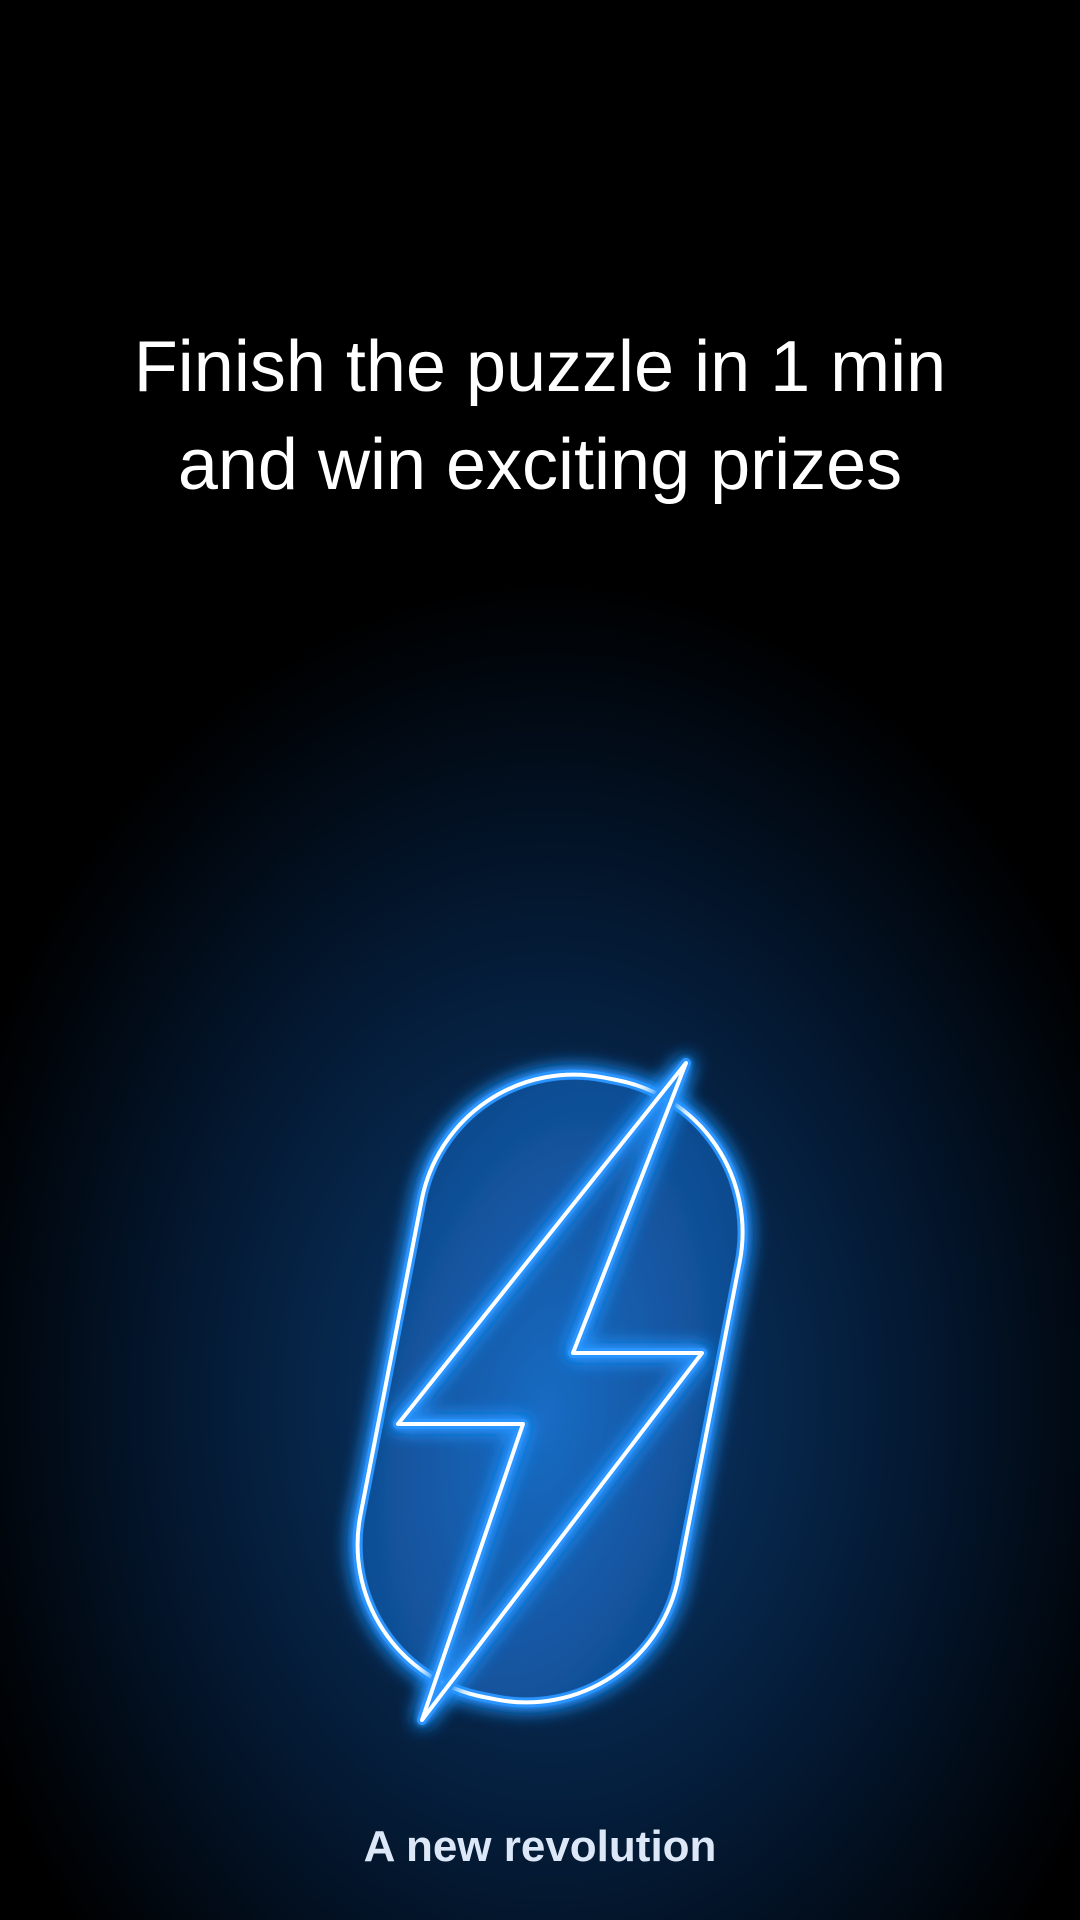 The height and width of the screenshot is (1920, 1080). Describe the element at coordinates (550, 1388) in the screenshot. I see `pill-outline` at that location.